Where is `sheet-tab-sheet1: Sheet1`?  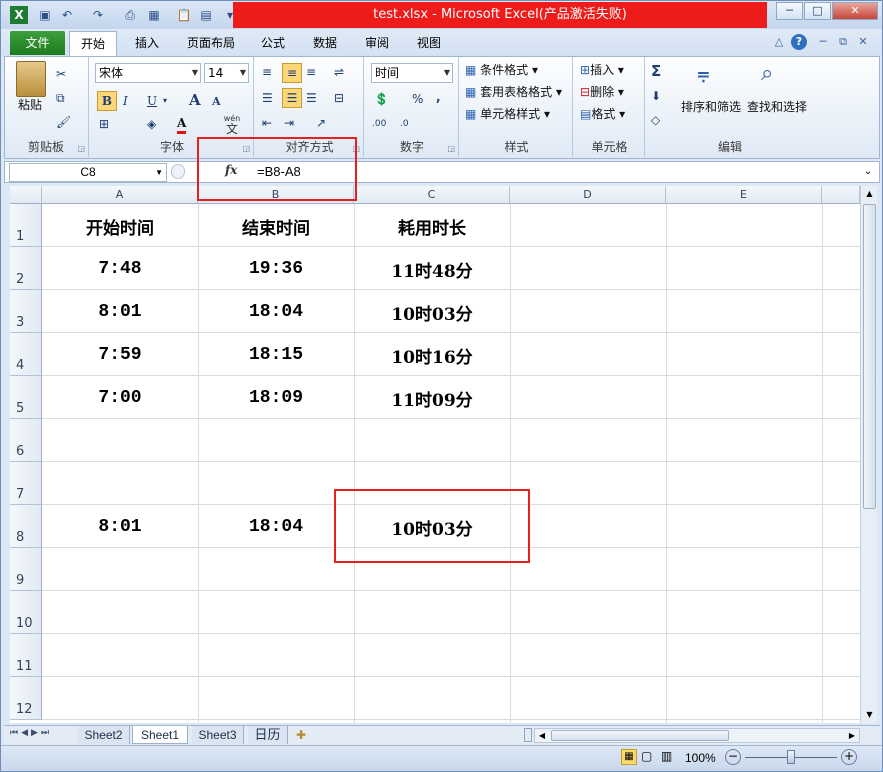 sheet-tab-sheet1: Sheet1 is located at coordinates (160, 735).